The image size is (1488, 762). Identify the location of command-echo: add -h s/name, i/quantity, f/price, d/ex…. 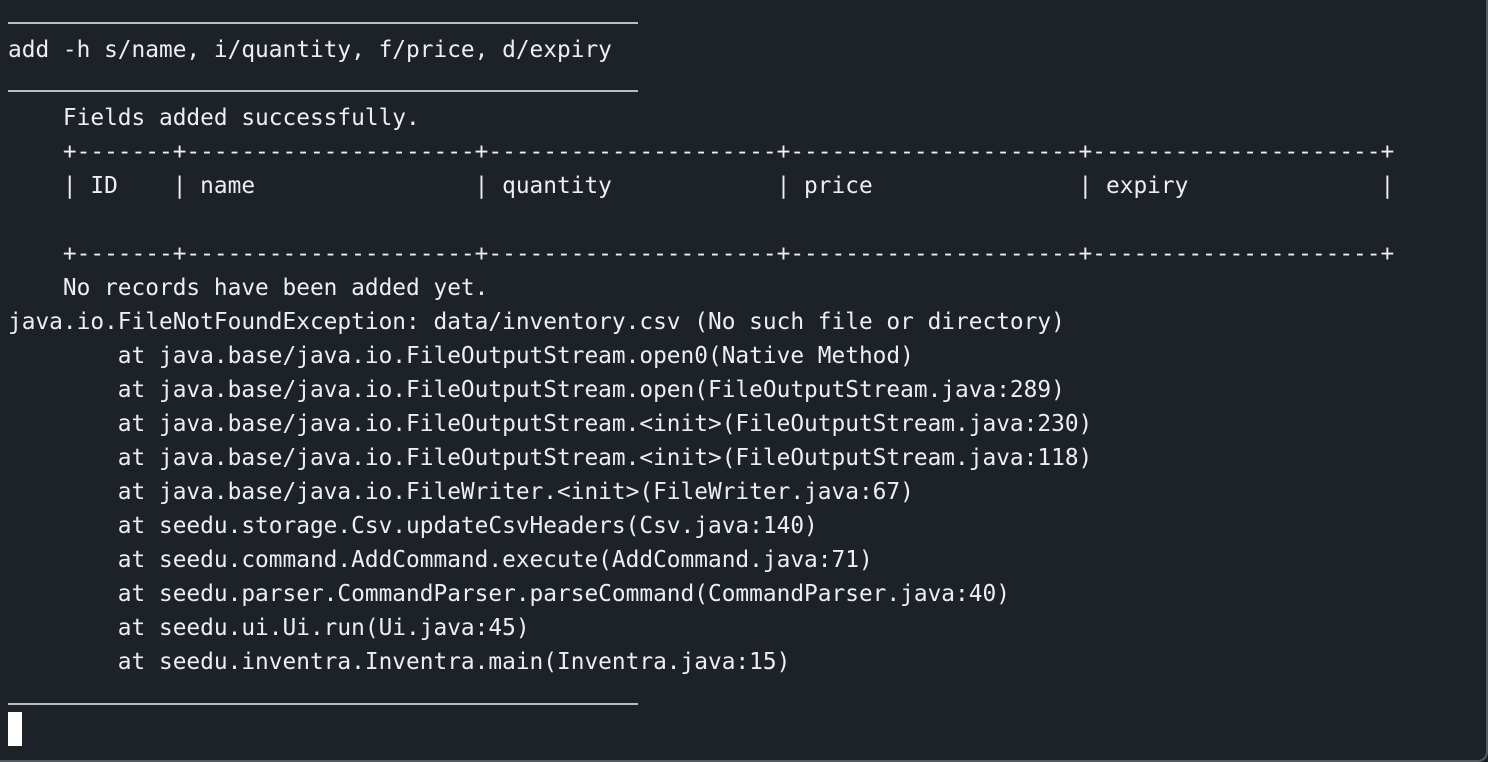
(310, 50).